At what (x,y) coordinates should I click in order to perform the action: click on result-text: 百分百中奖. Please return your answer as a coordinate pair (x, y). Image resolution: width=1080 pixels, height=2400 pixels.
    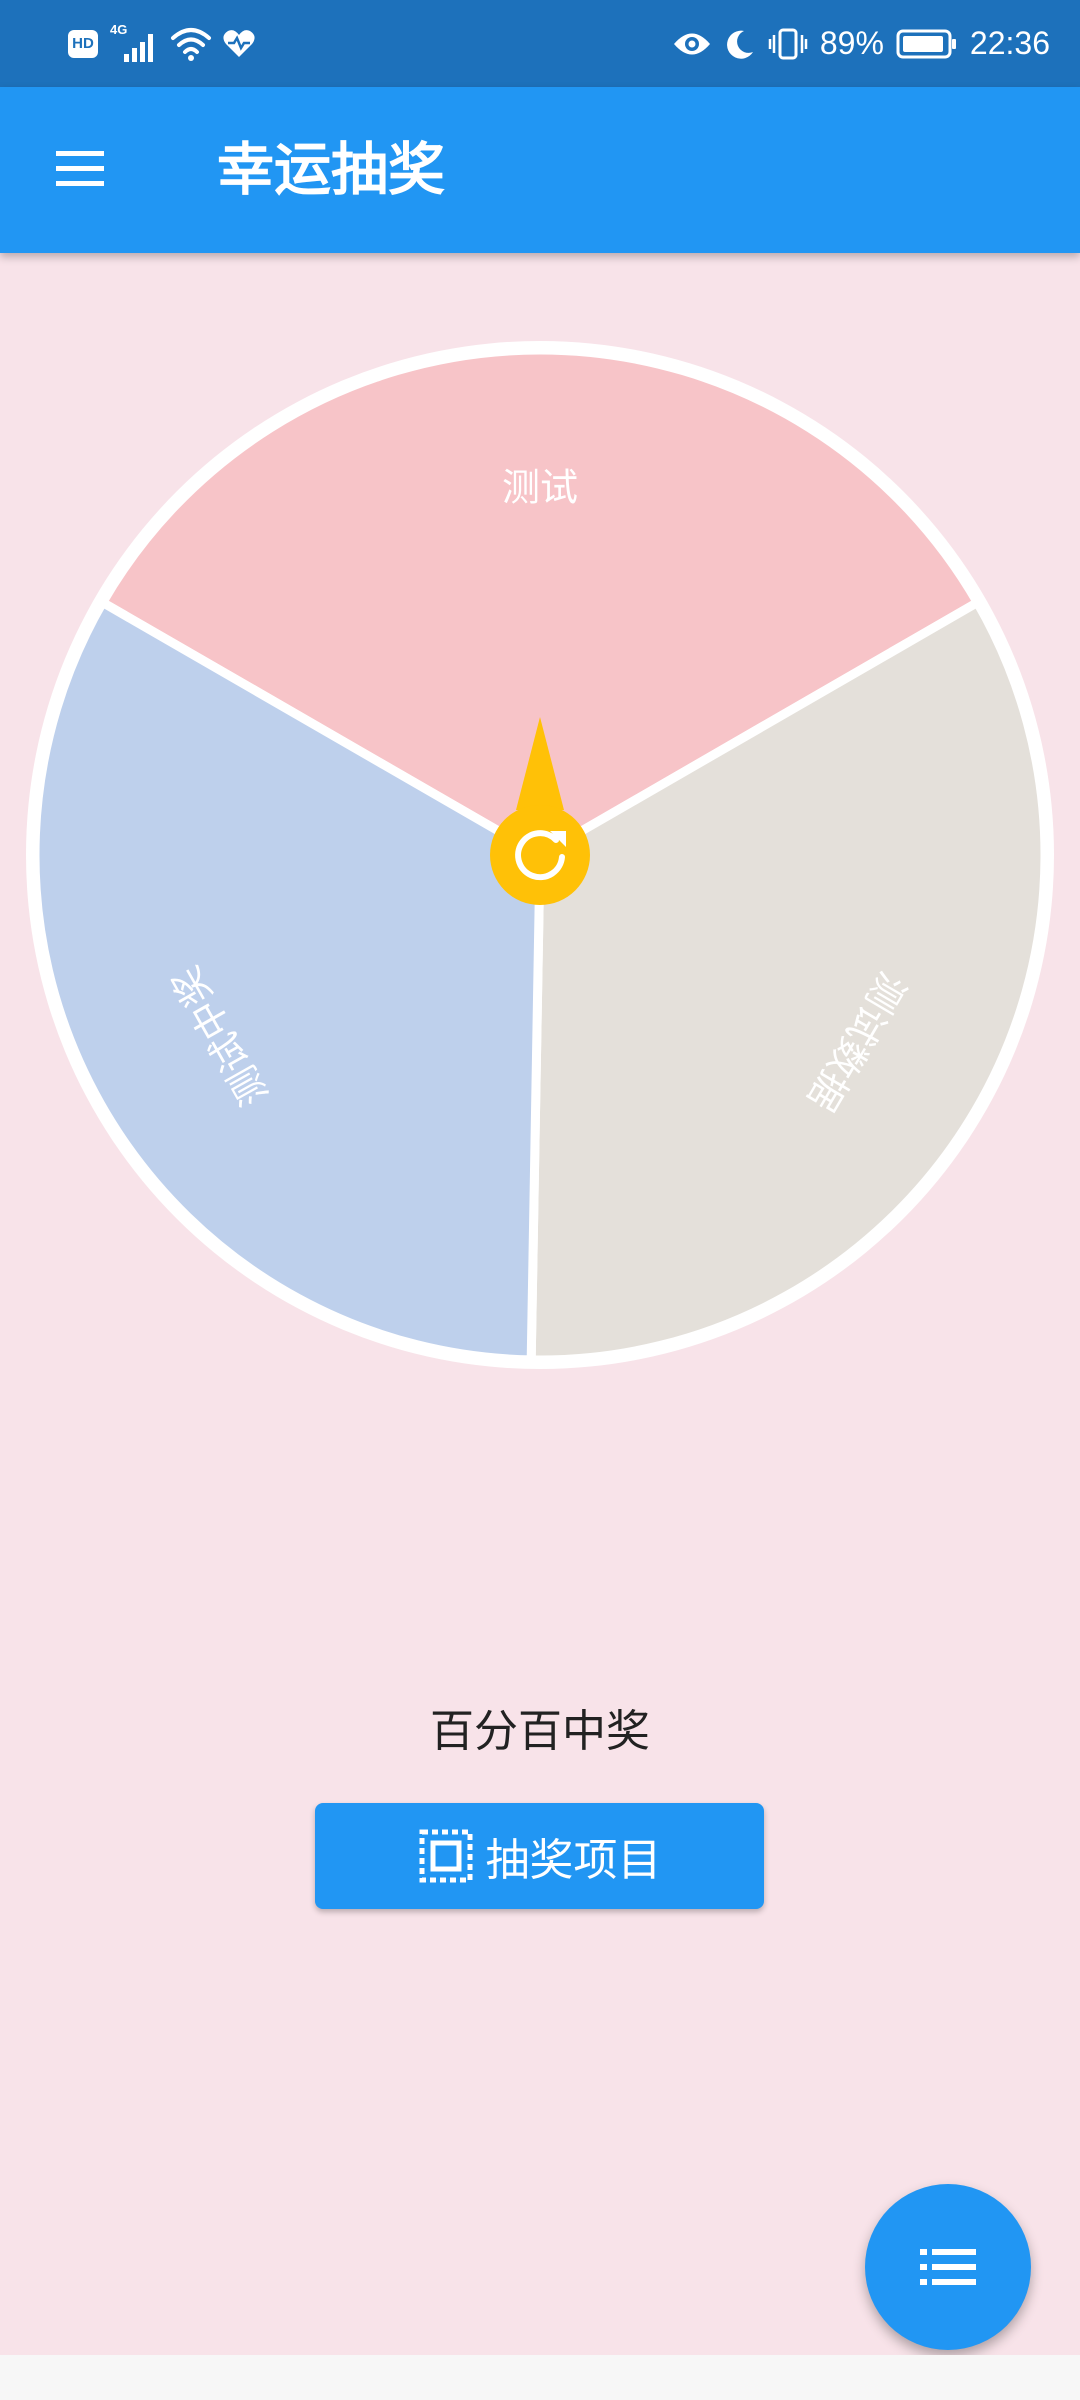
    Looking at the image, I should click on (540, 1731).